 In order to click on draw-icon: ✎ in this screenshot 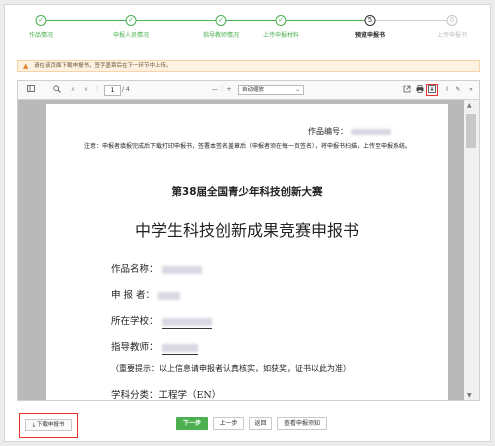, I will do `click(458, 90)`.